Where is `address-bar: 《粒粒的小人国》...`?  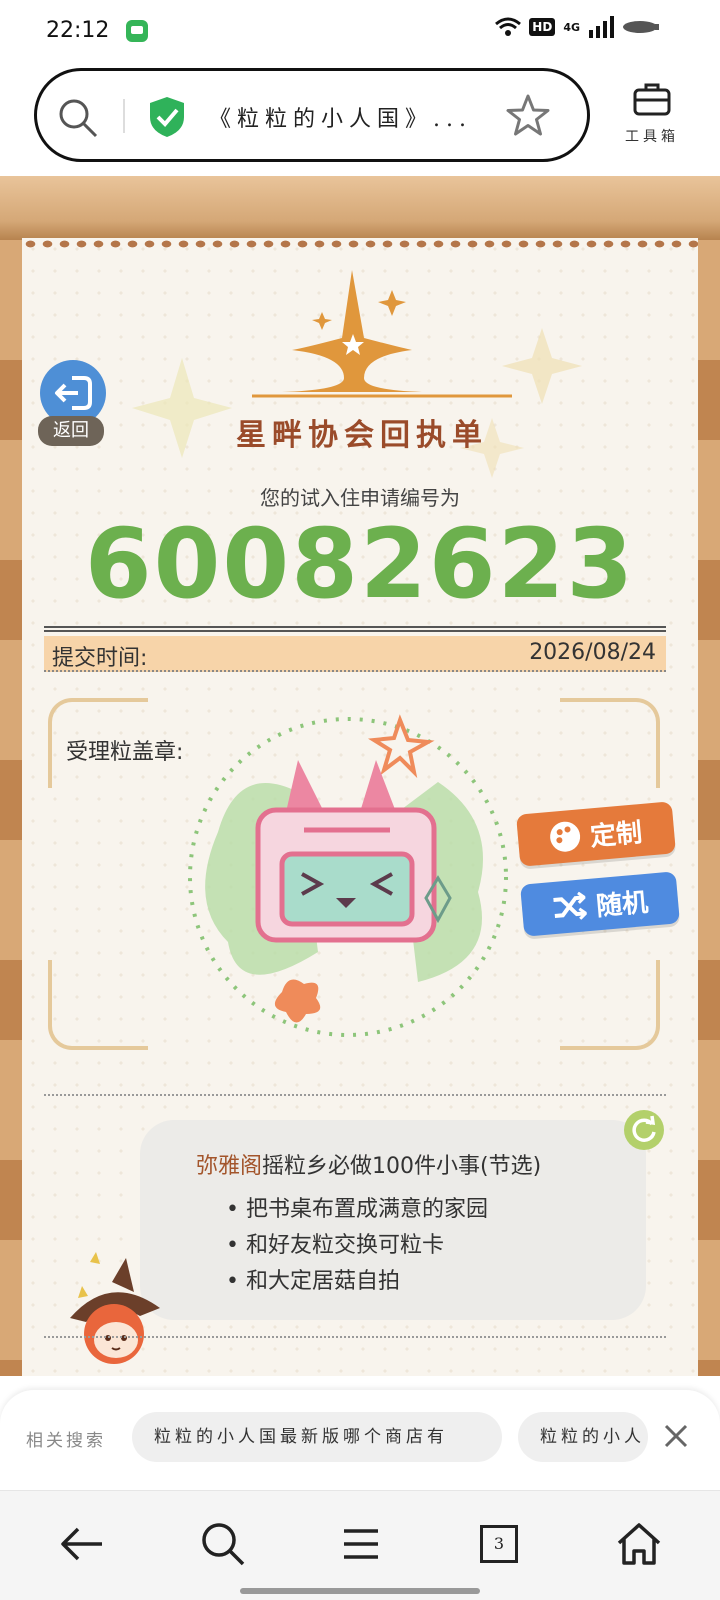
address-bar: 《粒粒的小人国》... is located at coordinates (312, 115).